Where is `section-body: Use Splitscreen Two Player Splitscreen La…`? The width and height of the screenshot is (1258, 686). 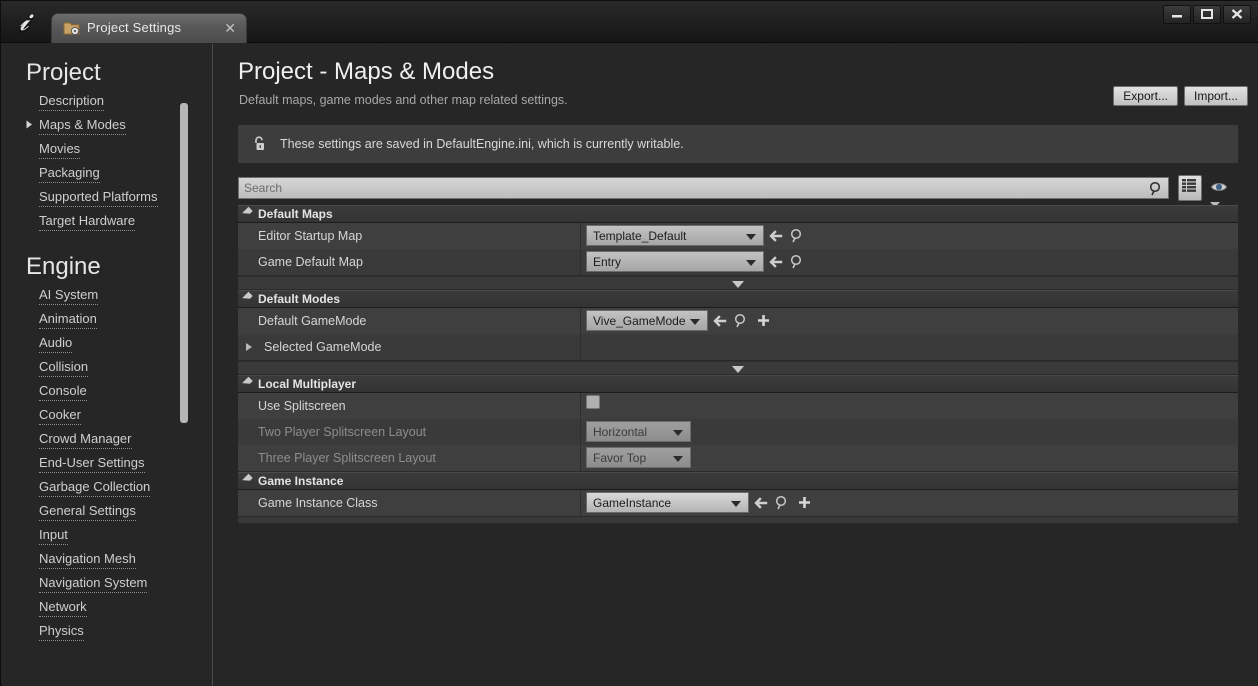 section-body: Use Splitscreen Two Player Splitscreen La… is located at coordinates (738, 432).